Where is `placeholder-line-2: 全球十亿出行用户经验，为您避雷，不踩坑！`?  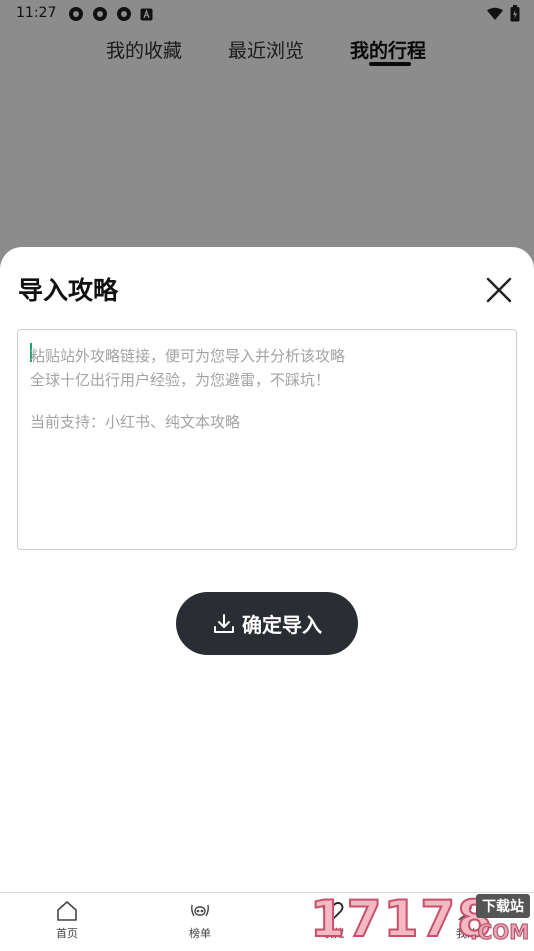 placeholder-line-2: 全球十亿出行用户经验，为您避雷，不踩坑！ is located at coordinates (180, 380).